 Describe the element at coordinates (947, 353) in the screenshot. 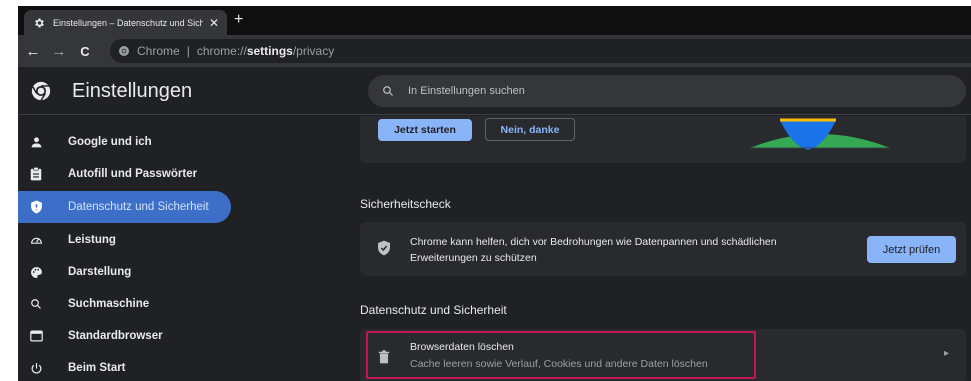

I see `chevron-right-icon: ▸` at that location.